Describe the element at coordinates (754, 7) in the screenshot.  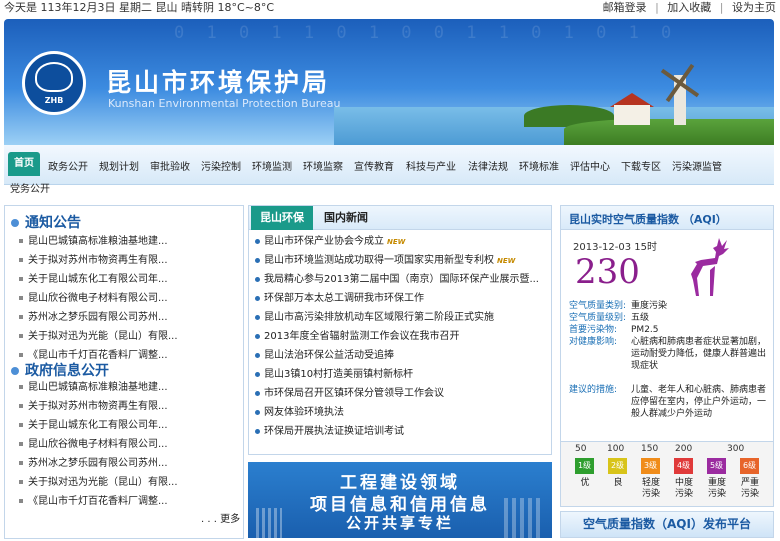
I see `set-homepage-link: 设为主页` at that location.